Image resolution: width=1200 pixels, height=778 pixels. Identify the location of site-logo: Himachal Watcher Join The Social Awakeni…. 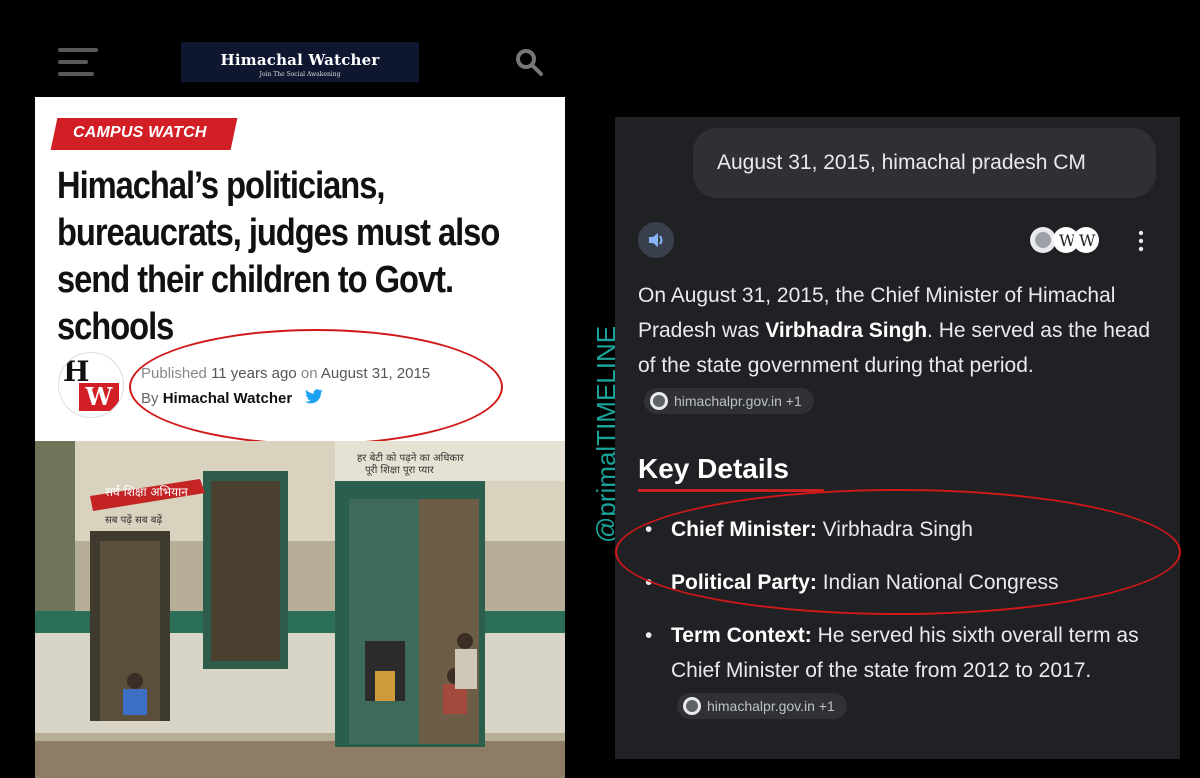
(300, 62).